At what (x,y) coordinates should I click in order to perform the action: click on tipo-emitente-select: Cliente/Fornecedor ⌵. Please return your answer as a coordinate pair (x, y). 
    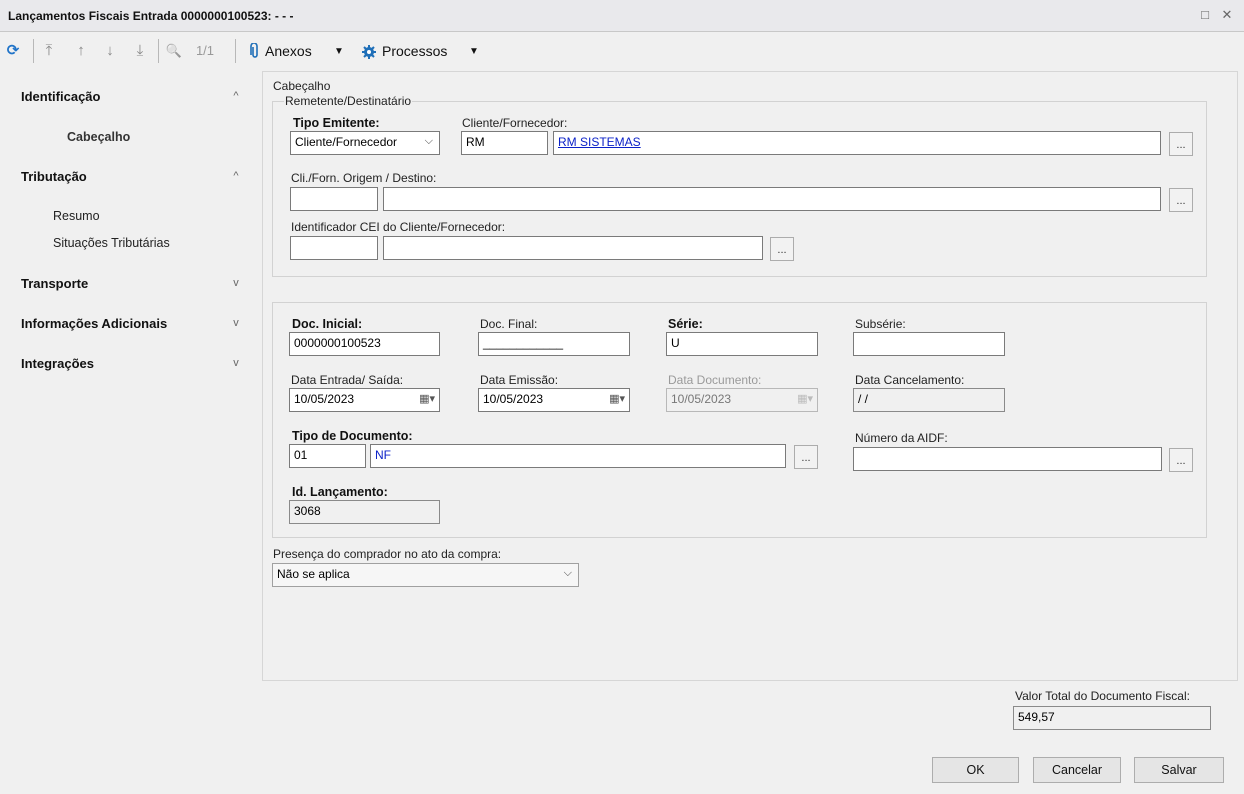
    Looking at the image, I should click on (365, 143).